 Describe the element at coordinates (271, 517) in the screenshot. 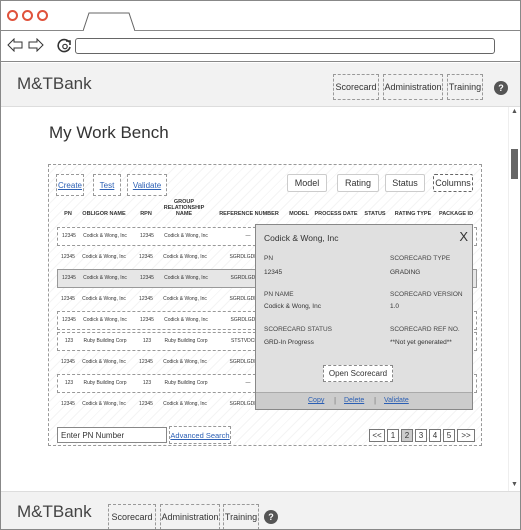

I see `footer-help-icon: ?` at that location.